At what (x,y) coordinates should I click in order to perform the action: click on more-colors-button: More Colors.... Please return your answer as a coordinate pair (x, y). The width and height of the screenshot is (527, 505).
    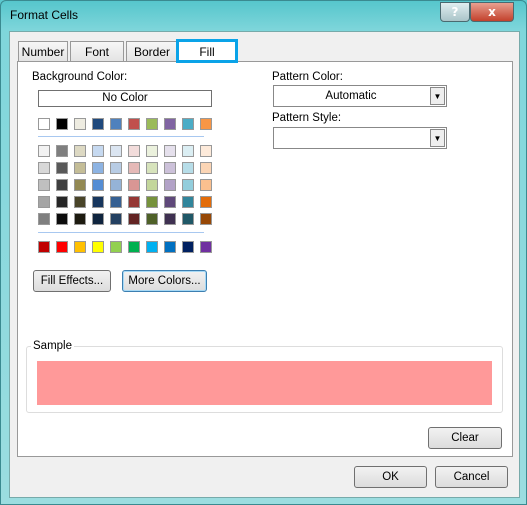
    Looking at the image, I should click on (164, 281).